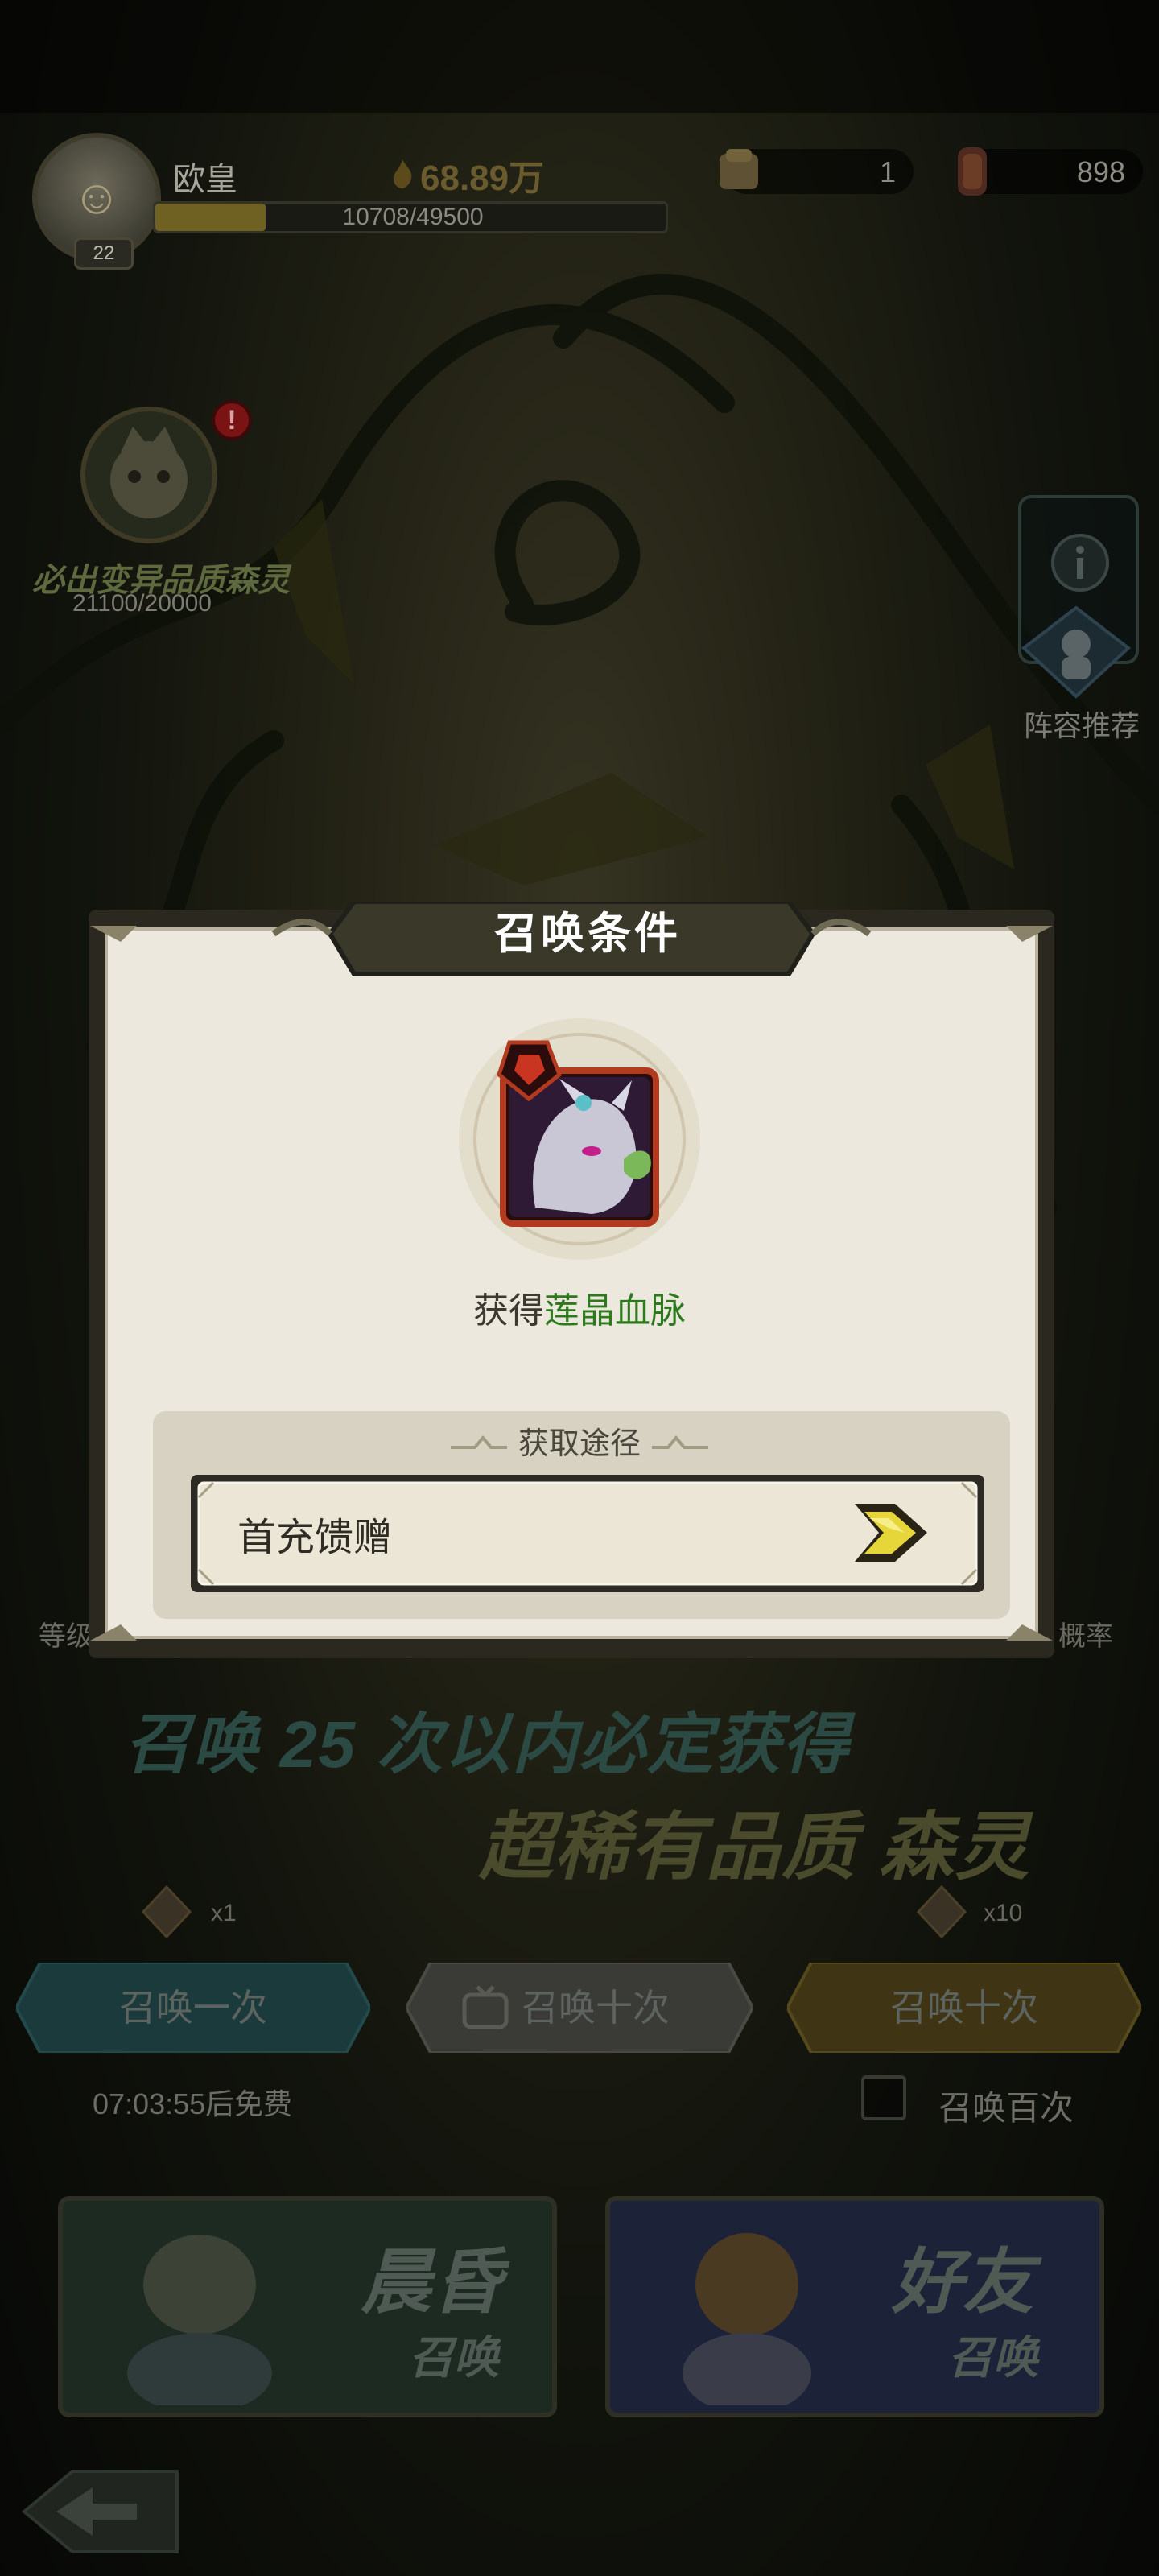 This screenshot has height=2576, width=1159. Describe the element at coordinates (403, 173) in the screenshot. I see `power-flame-icon` at that location.